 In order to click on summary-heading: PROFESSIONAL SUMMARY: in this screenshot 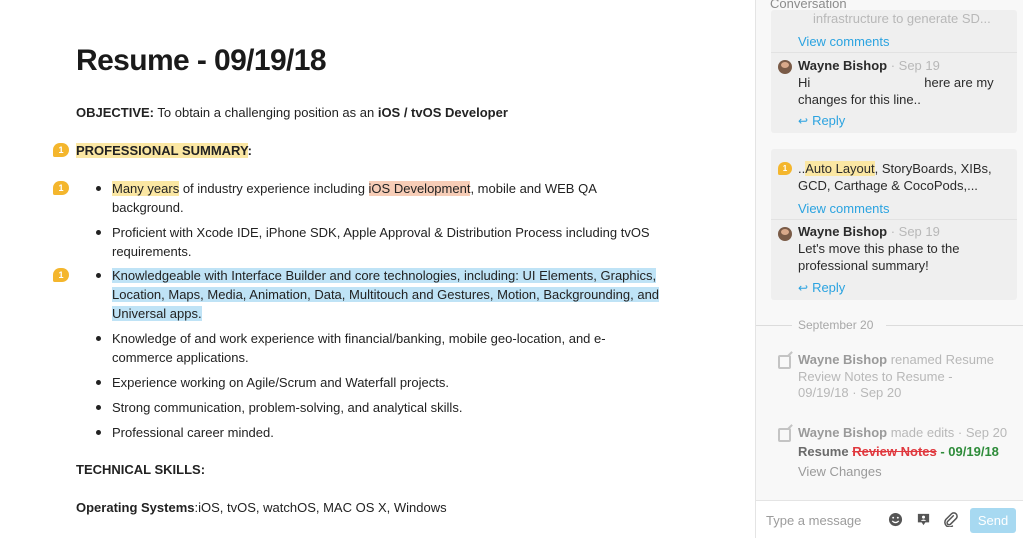, I will do `click(164, 150)`.